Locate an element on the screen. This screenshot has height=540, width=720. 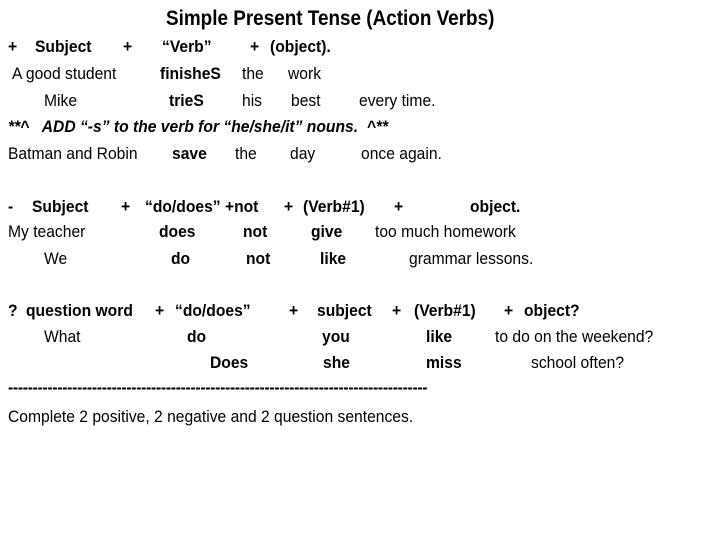
page-title: Simple Present Tense (Action Verbs) is located at coordinates (330, 18).